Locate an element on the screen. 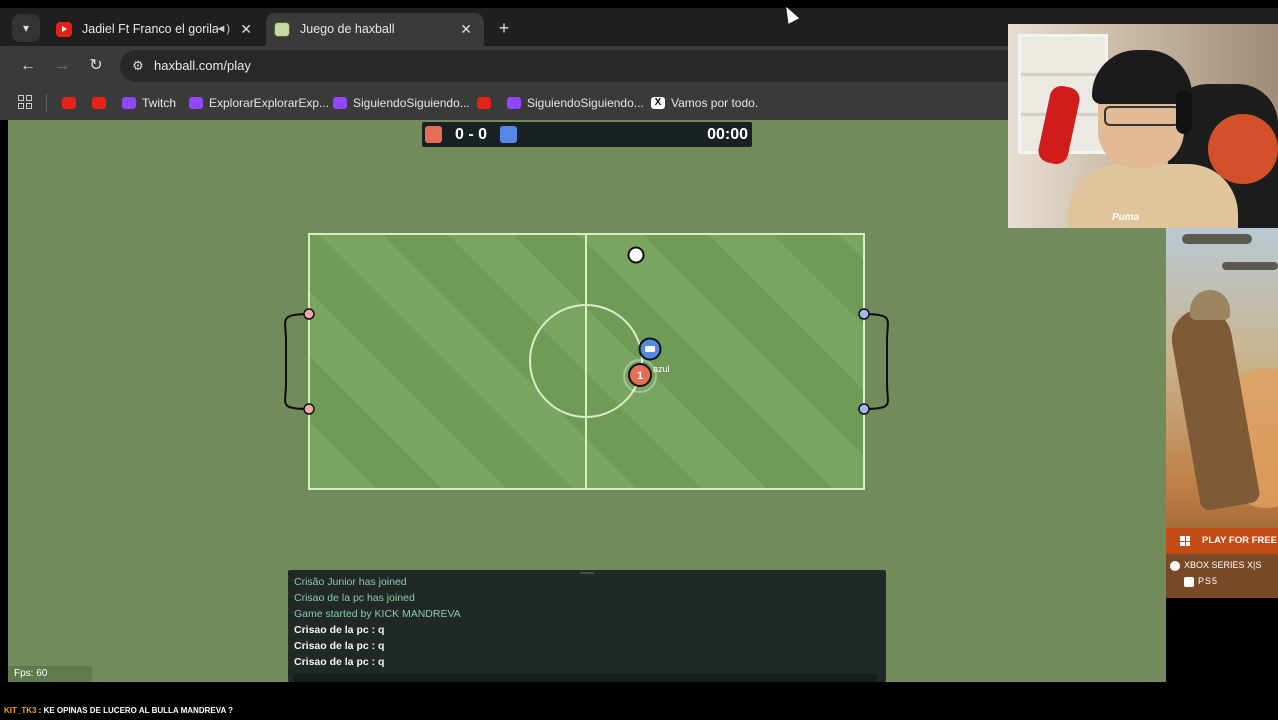 This screenshot has height=720, width=1278. red-player-avatar: 1 is located at coordinates (640, 376).